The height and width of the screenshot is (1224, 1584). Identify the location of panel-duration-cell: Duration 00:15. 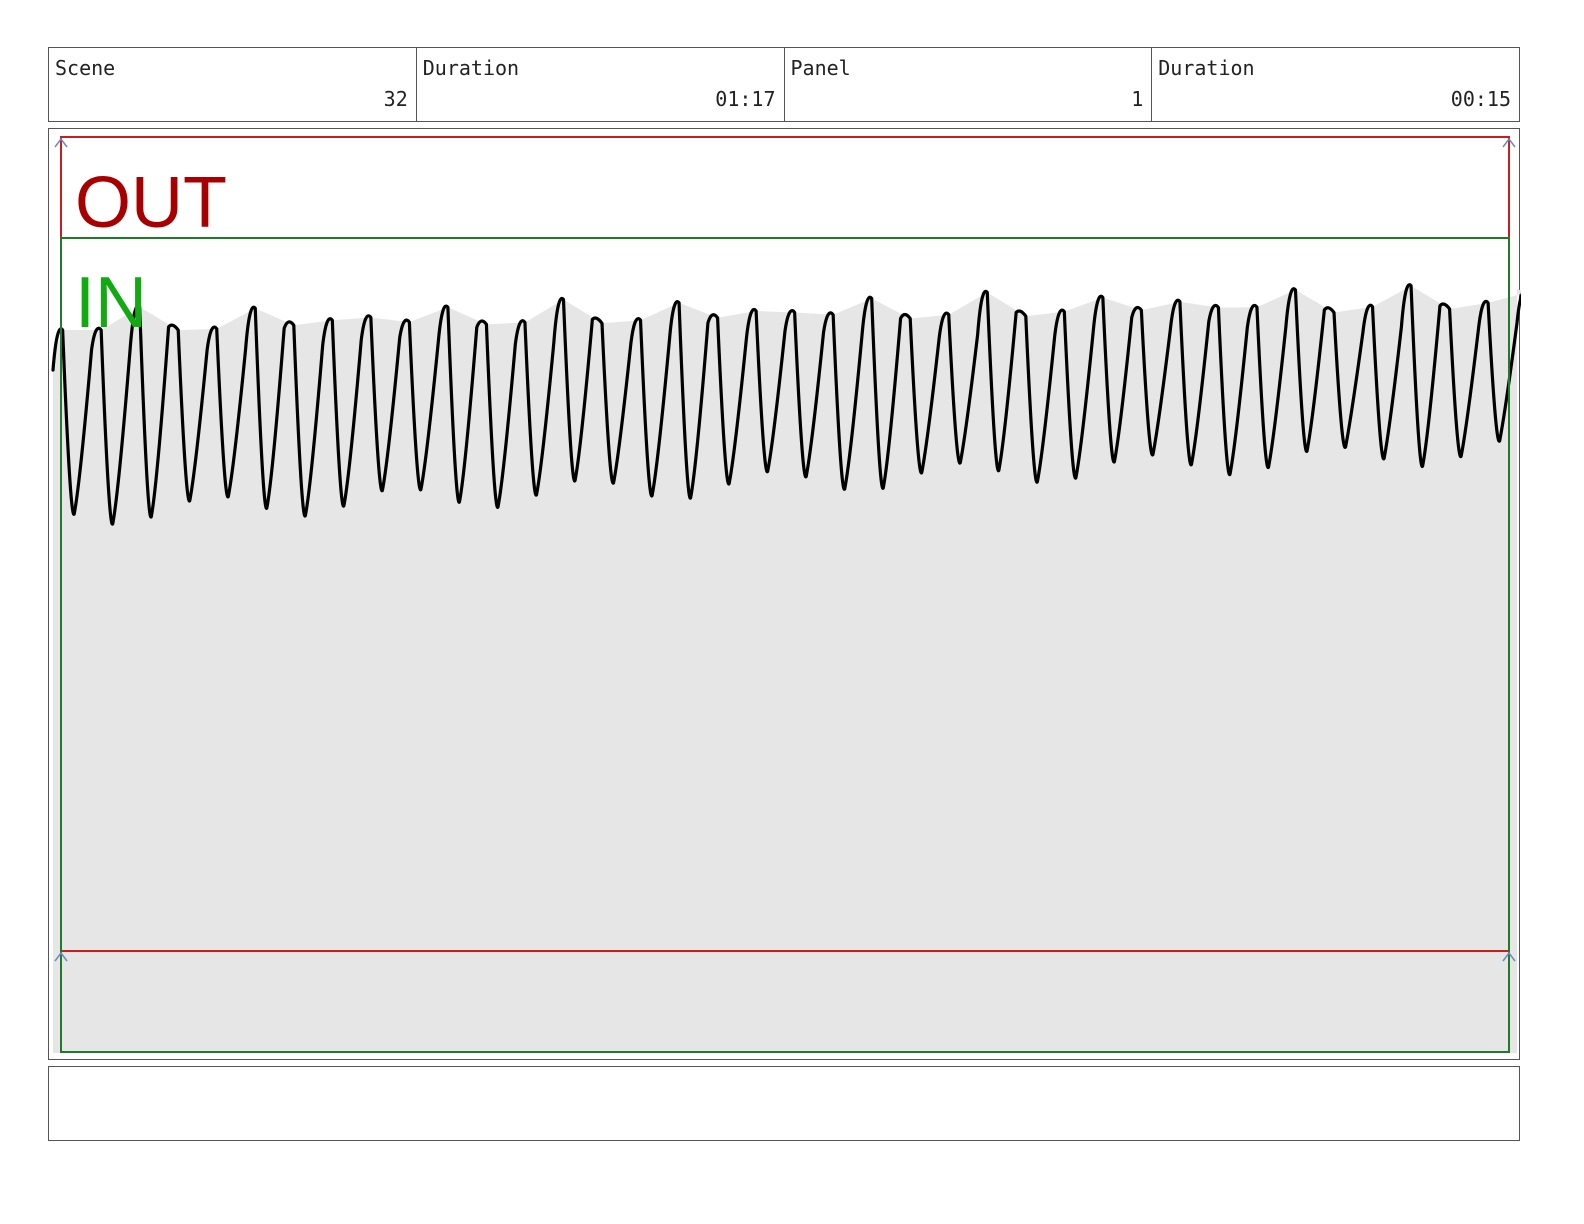
(1335, 84).